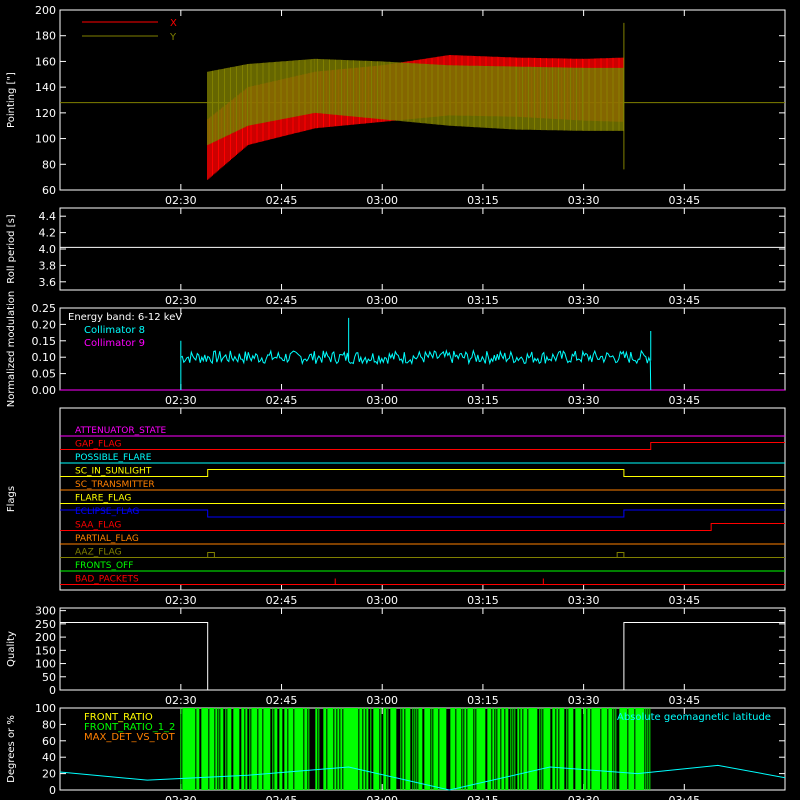  What do you see at coordinates (49, 757) in the screenshot?
I see `y-tick-label: 40` at bounding box center [49, 757].